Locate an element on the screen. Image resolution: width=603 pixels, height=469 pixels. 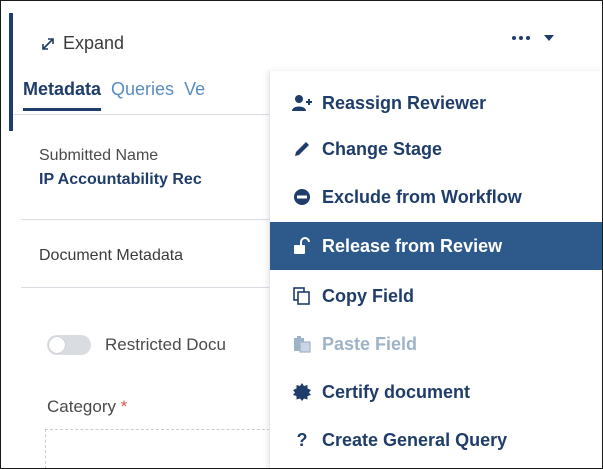
minus-circle-icon is located at coordinates (302, 197).